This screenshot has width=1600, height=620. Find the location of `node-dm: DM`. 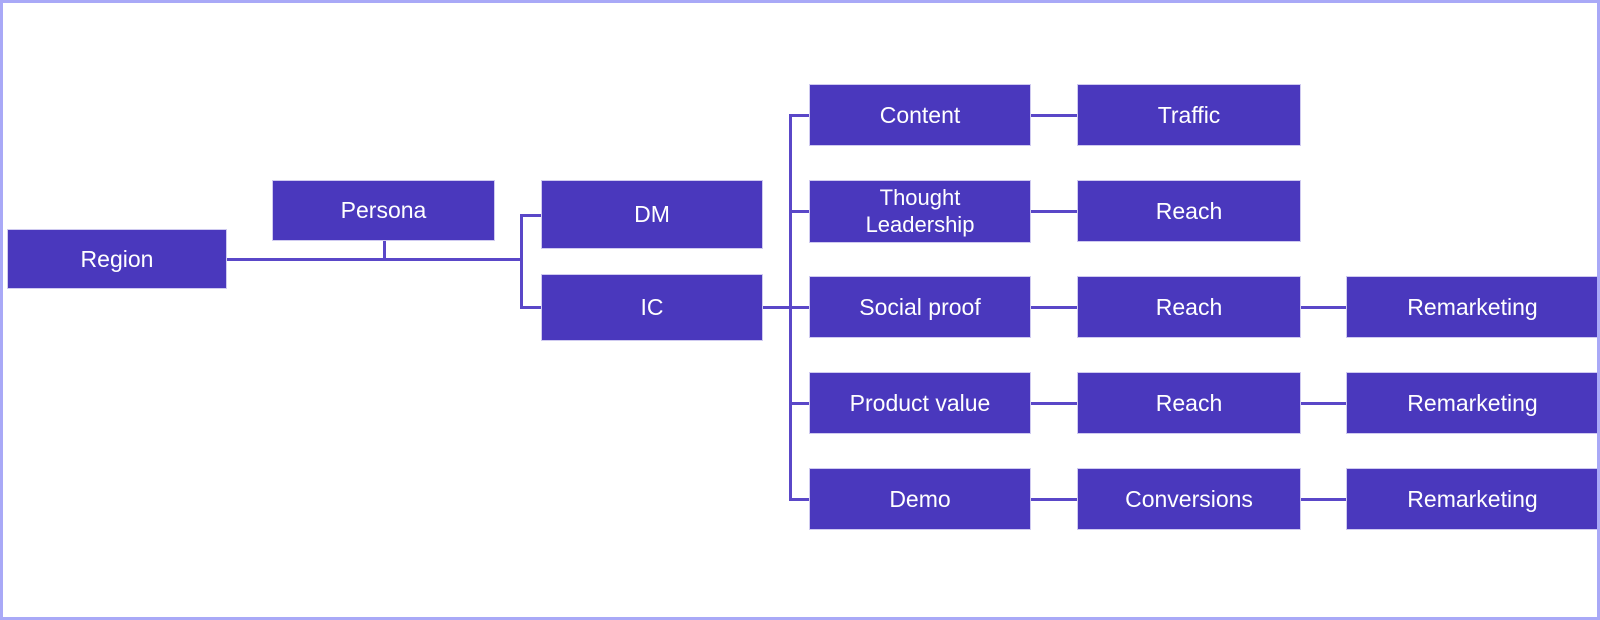

node-dm: DM is located at coordinates (652, 214).